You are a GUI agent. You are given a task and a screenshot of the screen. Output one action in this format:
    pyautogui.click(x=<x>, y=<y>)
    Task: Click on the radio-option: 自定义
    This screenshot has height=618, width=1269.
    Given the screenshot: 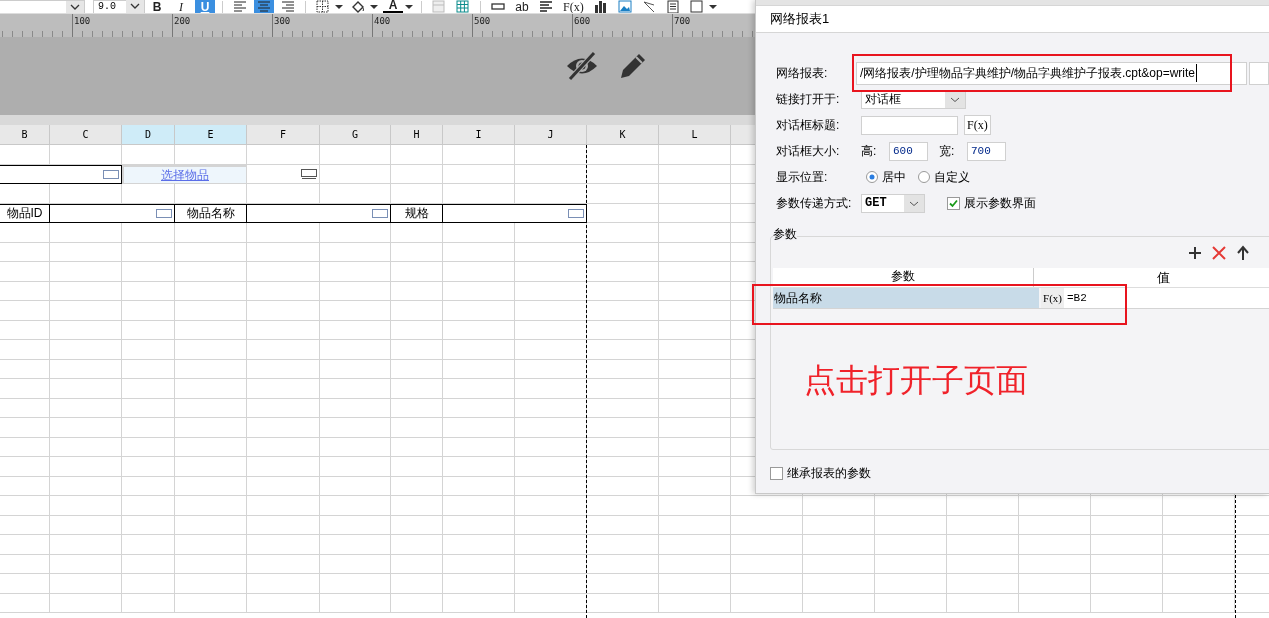 What is the action you would take?
    pyautogui.click(x=944, y=177)
    